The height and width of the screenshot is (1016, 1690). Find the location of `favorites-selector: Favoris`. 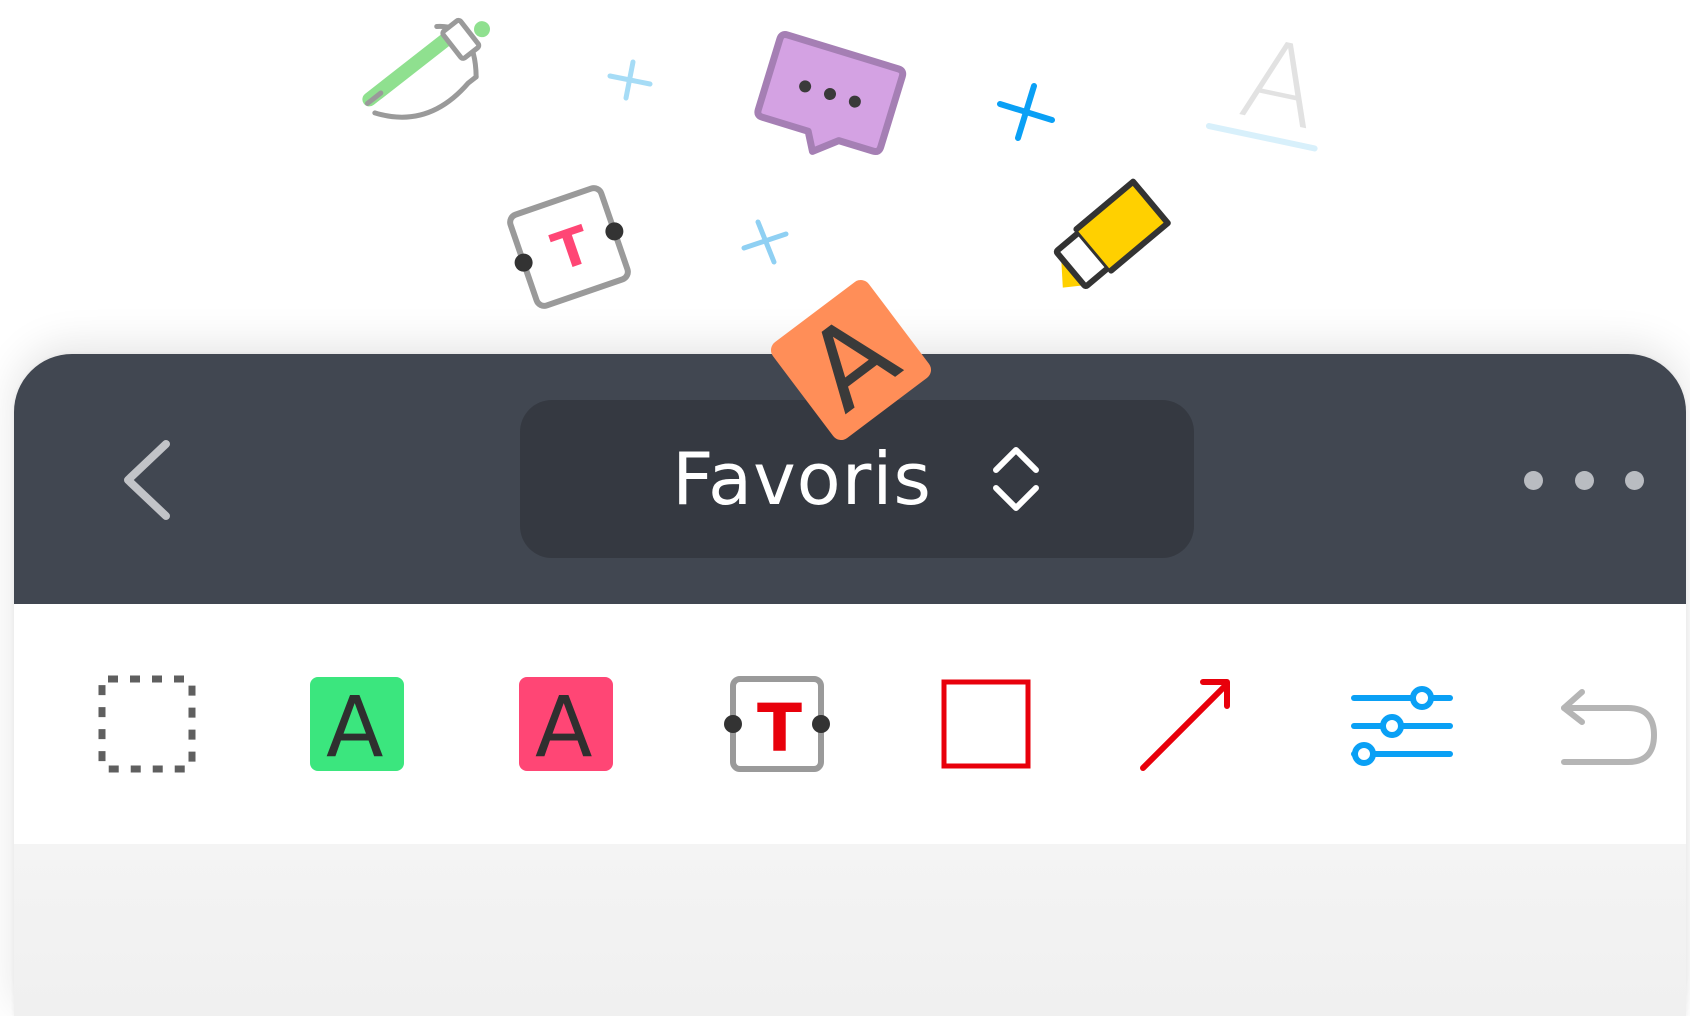

favorites-selector: Favoris is located at coordinates (857, 479).